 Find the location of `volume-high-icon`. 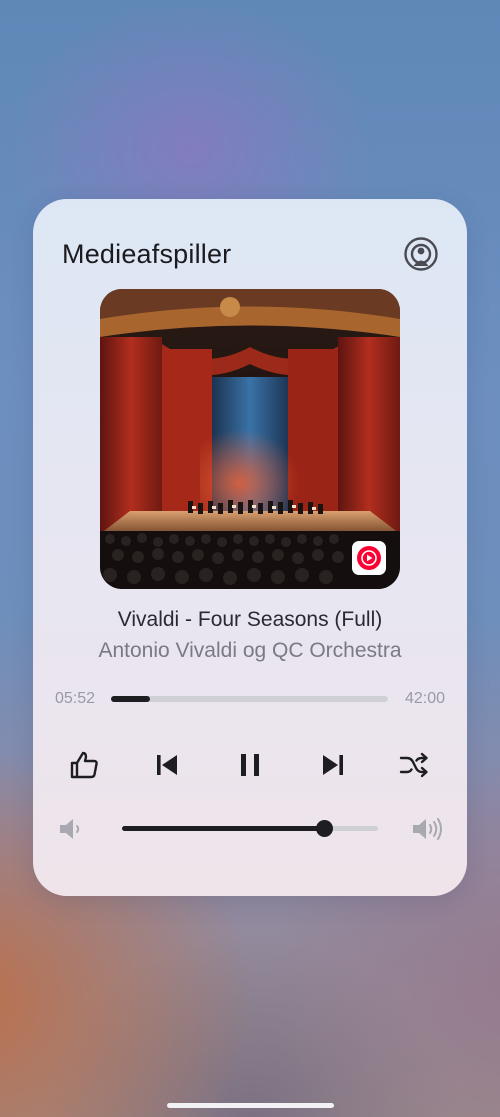

volume-high-icon is located at coordinates (427, 829).